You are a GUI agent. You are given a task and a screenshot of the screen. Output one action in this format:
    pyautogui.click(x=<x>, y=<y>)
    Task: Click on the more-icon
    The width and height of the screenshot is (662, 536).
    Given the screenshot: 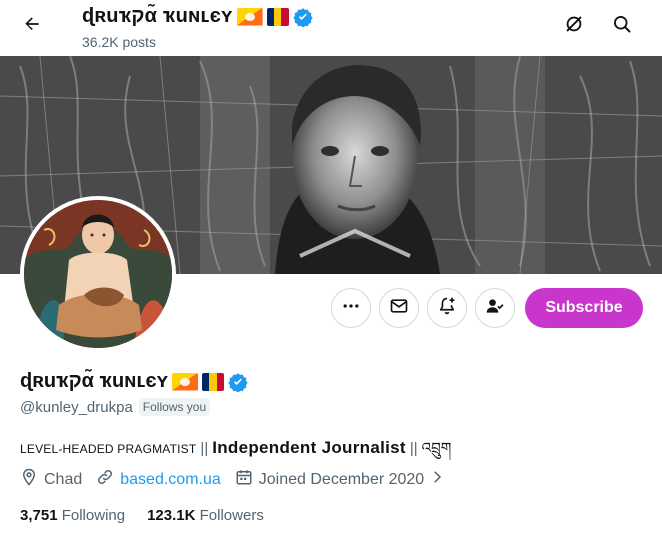 What is the action you would take?
    pyautogui.click(x=351, y=308)
    